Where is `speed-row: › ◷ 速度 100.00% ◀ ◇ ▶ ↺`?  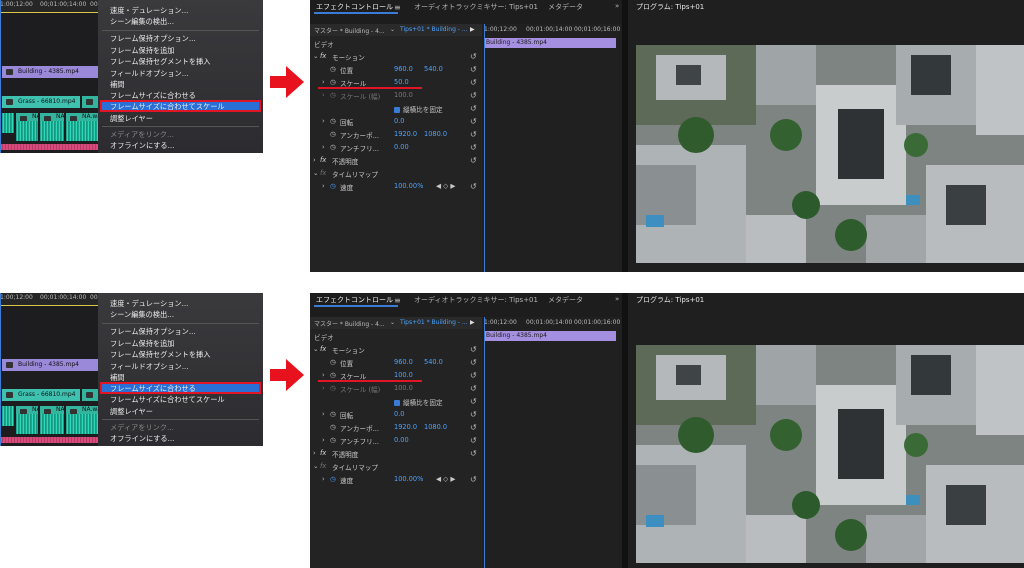
speed-row: › ◷ 速度 100.00% ◀ ◇ ▶ ↺ is located at coordinates (396, 187).